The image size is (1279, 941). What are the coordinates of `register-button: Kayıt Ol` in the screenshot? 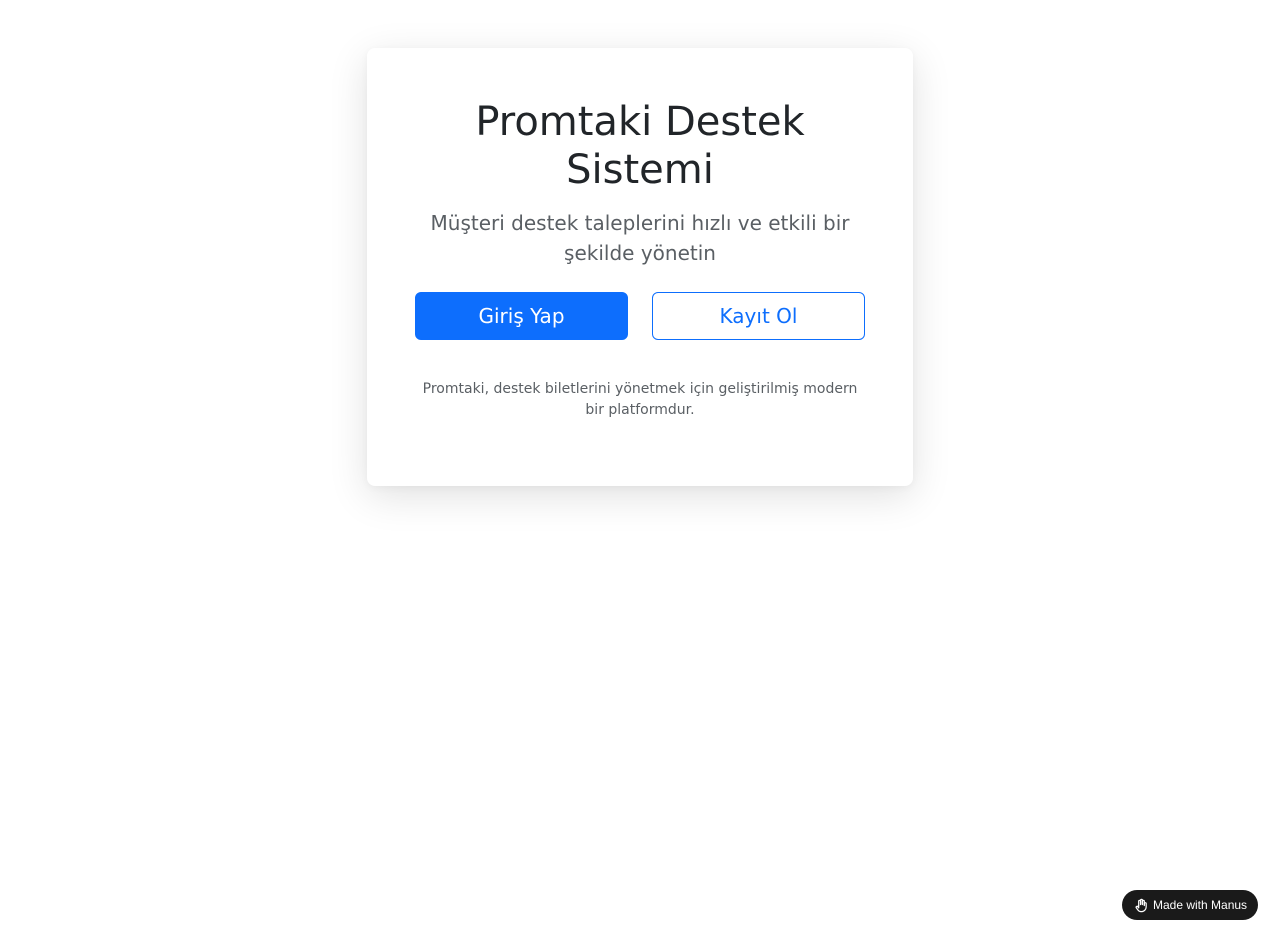 It's located at (758, 316).